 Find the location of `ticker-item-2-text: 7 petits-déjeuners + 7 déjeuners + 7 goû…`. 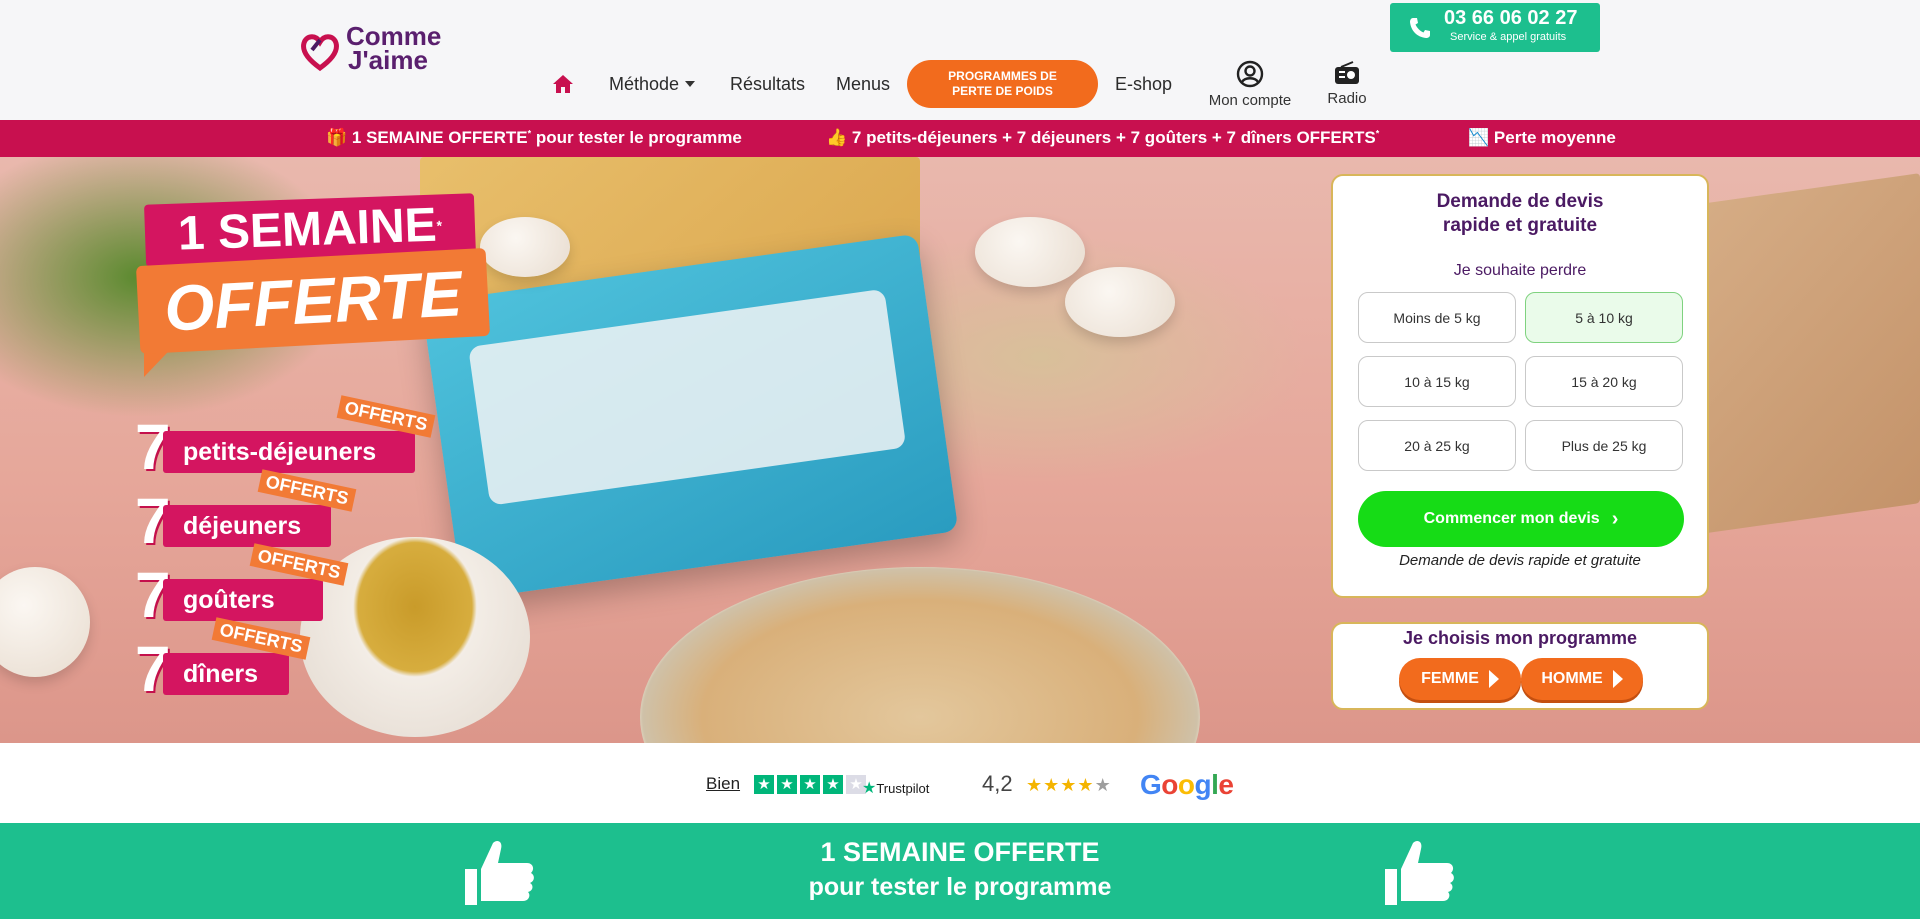

ticker-item-2-text: 7 petits-déjeuners + 7 déjeuners + 7 goû… is located at coordinates (1113, 137).